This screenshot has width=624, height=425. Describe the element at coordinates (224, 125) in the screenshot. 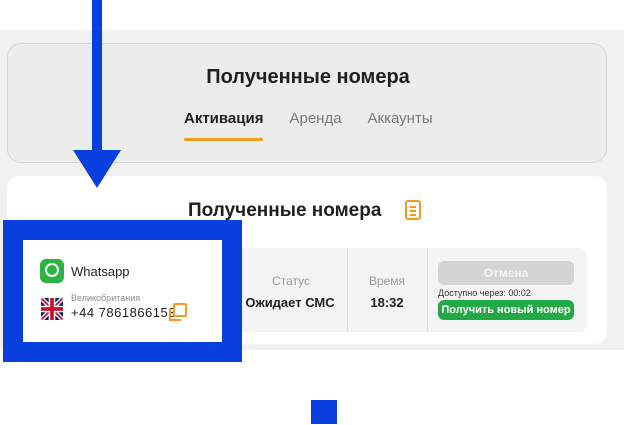

I see `tab-activation: Активация` at that location.